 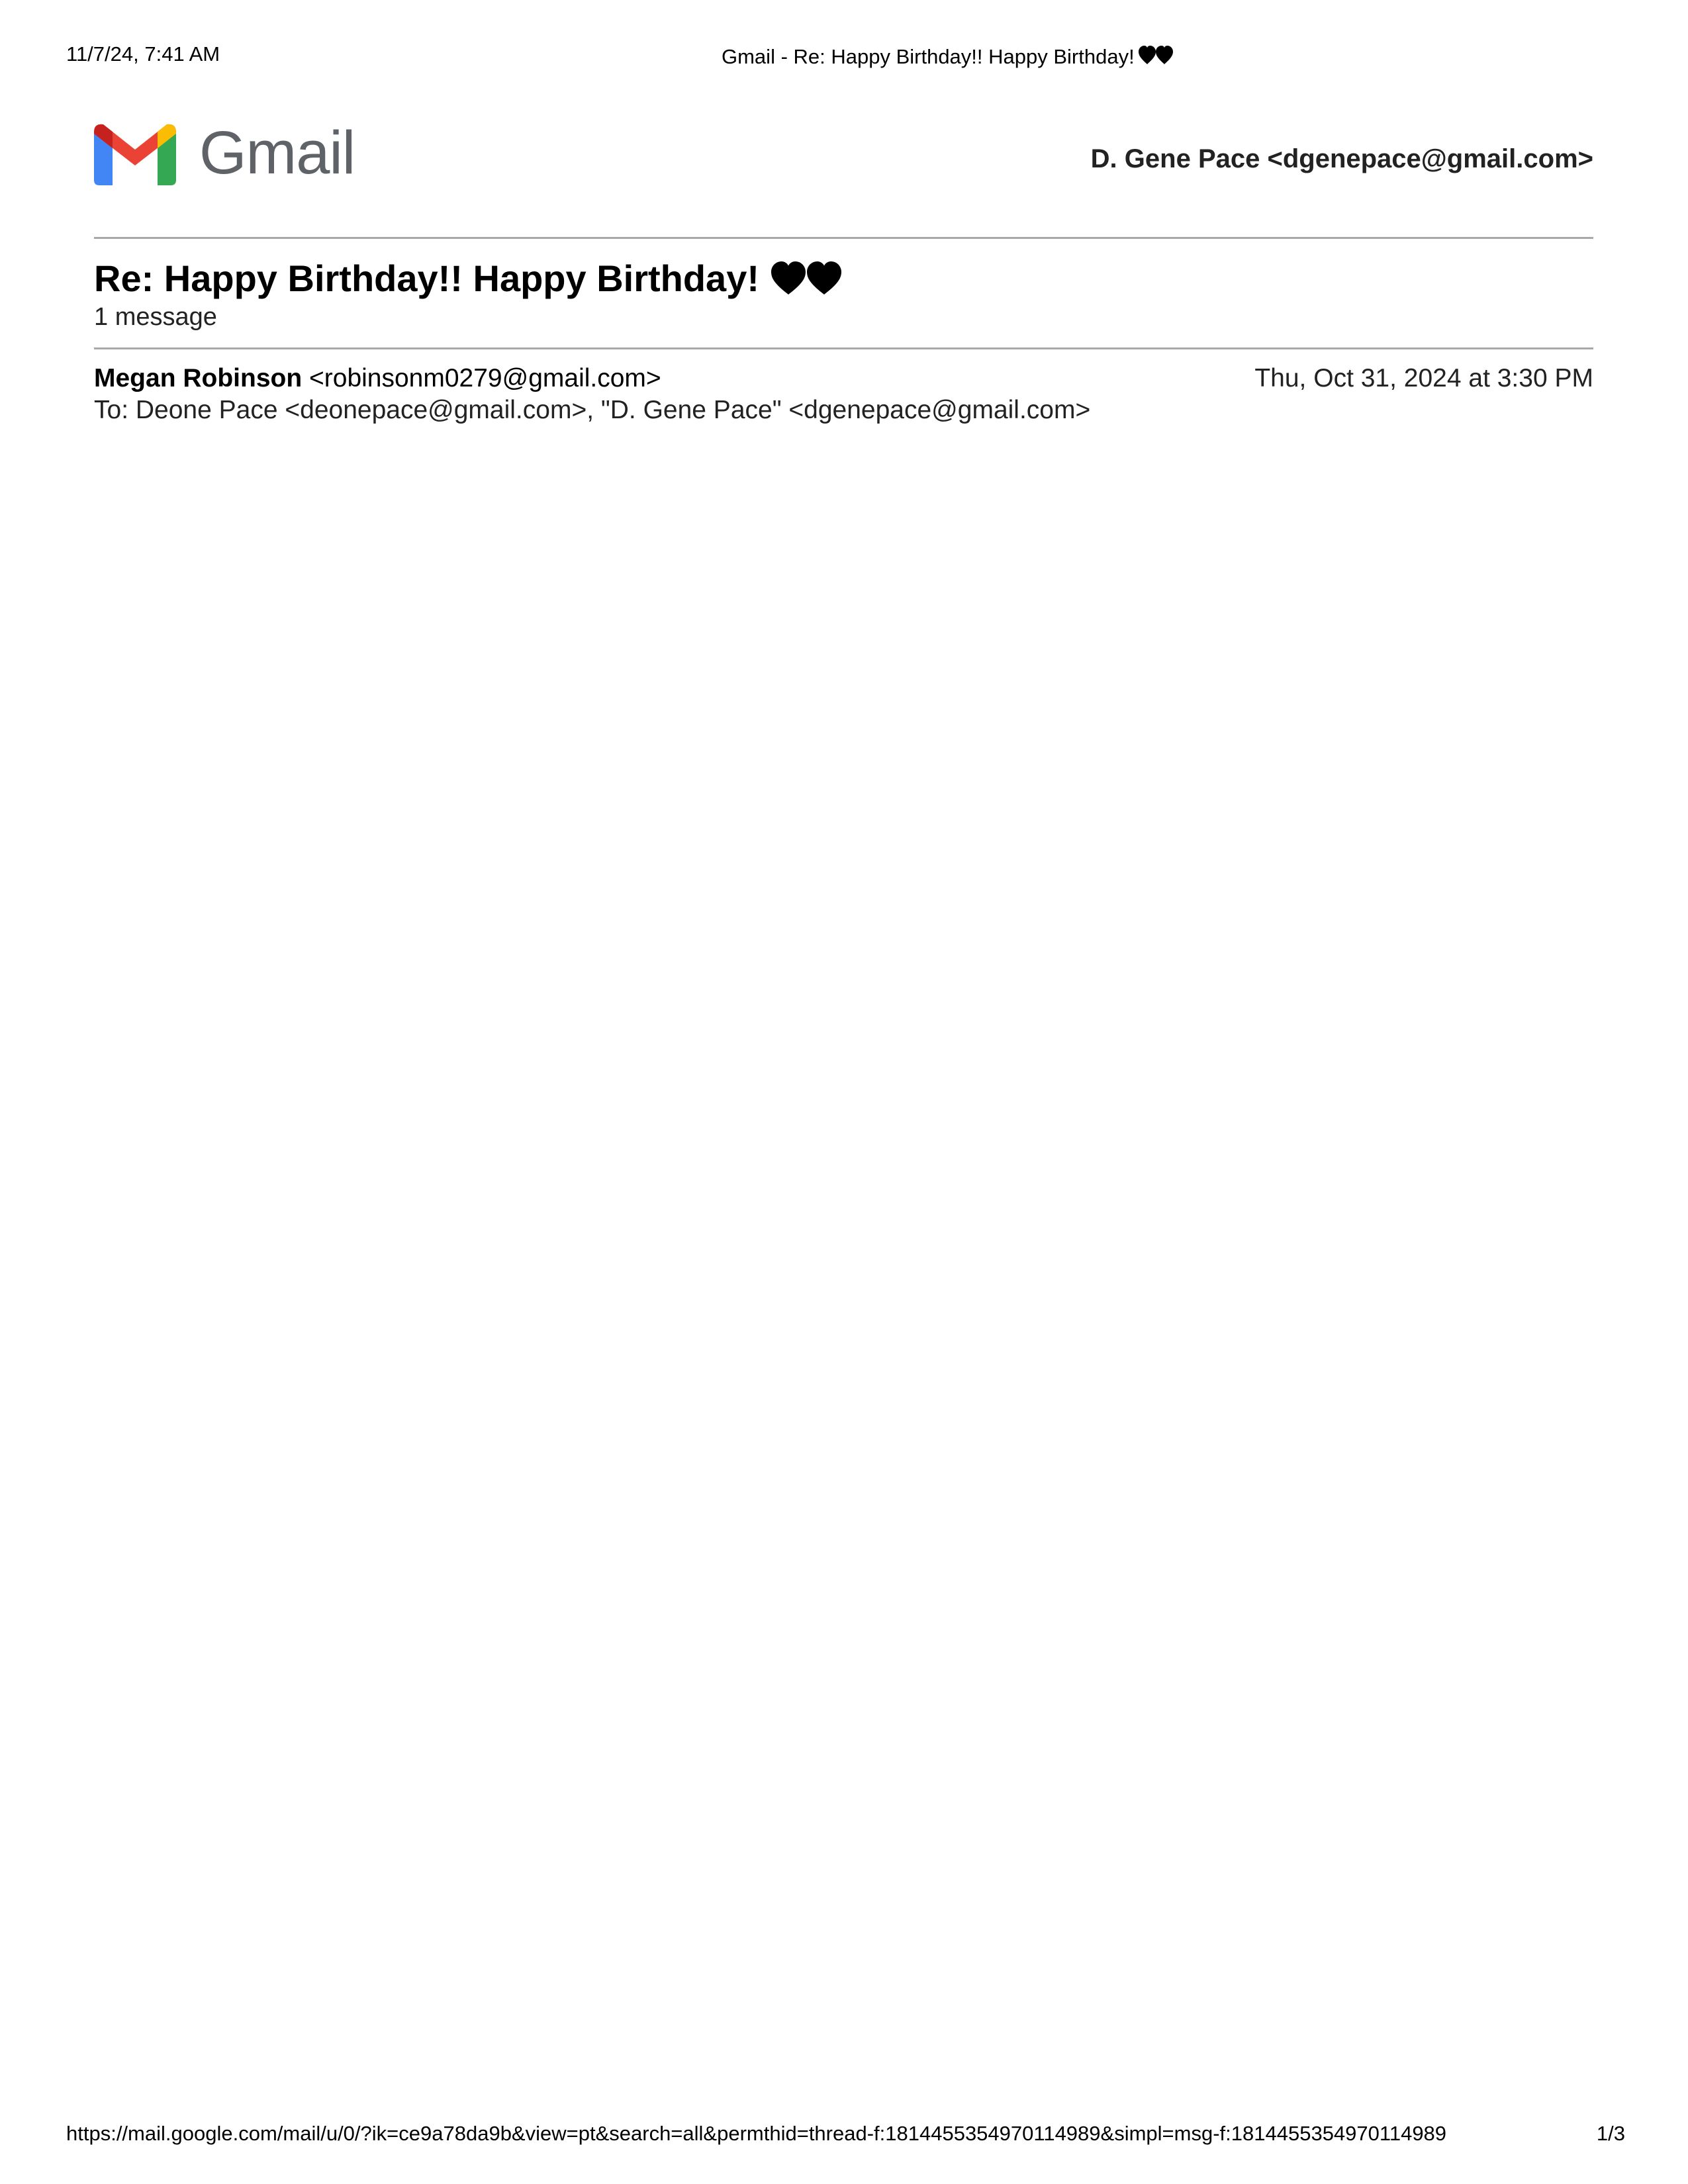 I want to click on message-sender: Megan Robinson <robinsonm0279@gmail.com>, so click(x=377, y=378).